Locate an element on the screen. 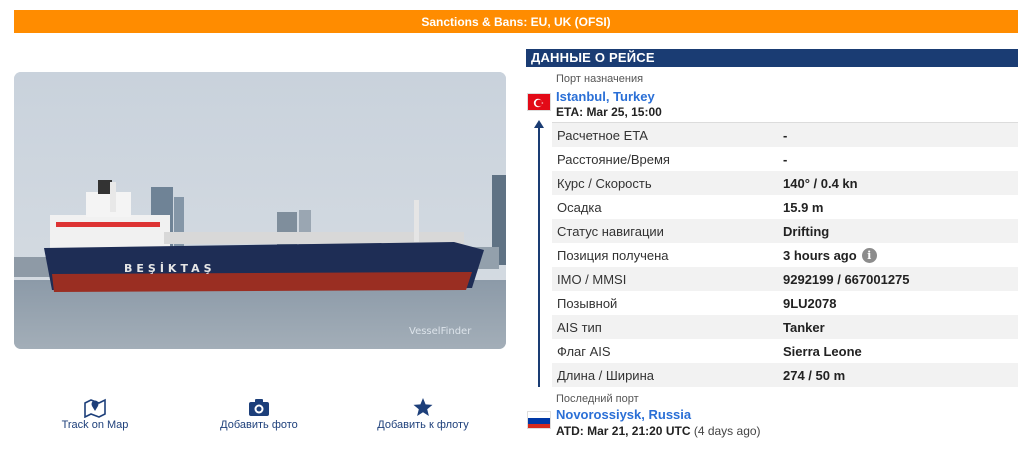 The image size is (1032, 466). sanctions-banner-text: Sanctions & Bans: EU, UK (OFSI) is located at coordinates (516, 21).